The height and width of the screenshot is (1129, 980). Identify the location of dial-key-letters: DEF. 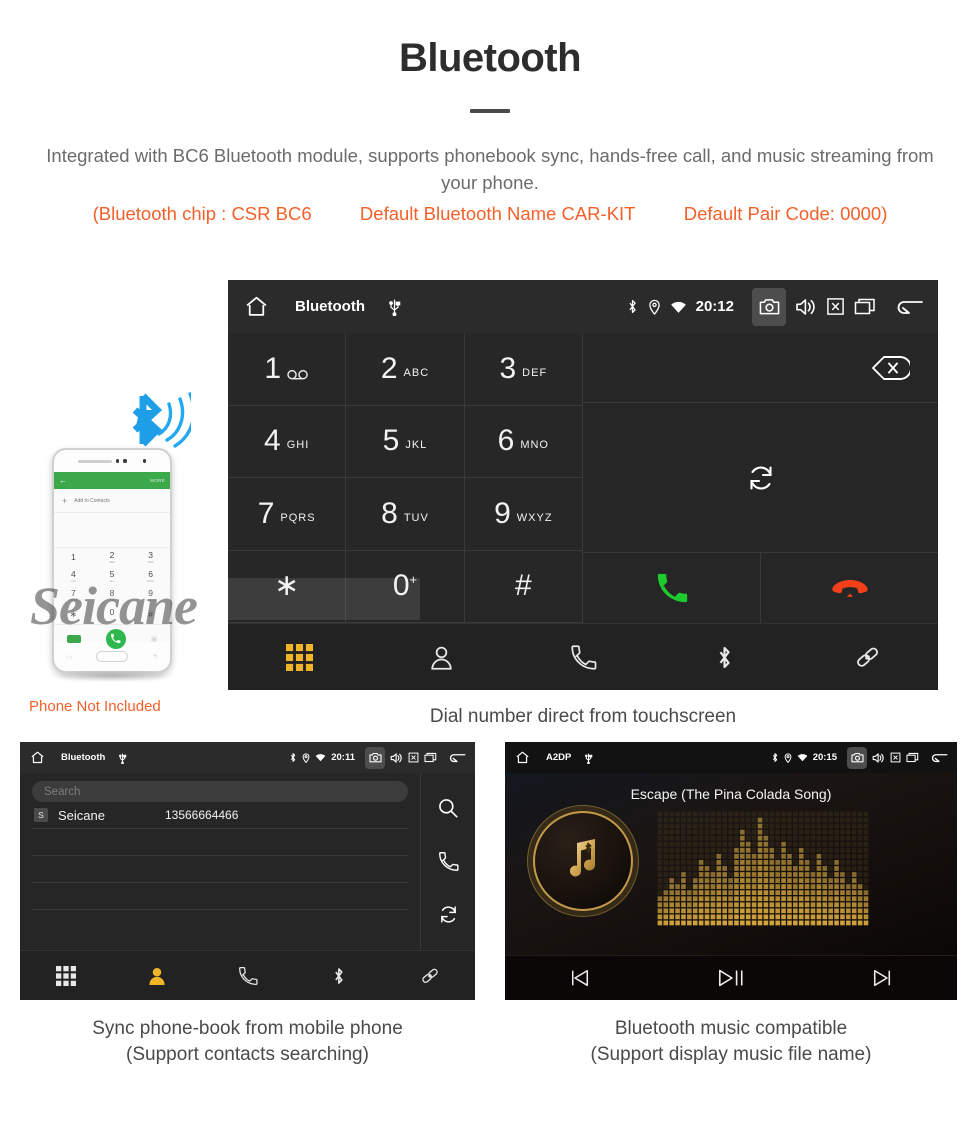
(535, 372).